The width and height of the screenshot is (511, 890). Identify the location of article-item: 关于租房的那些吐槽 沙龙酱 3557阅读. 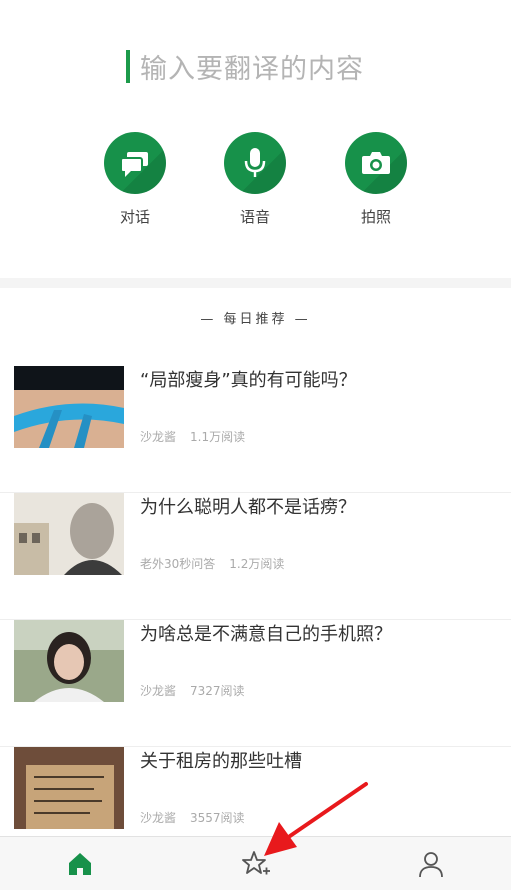
(255, 791).